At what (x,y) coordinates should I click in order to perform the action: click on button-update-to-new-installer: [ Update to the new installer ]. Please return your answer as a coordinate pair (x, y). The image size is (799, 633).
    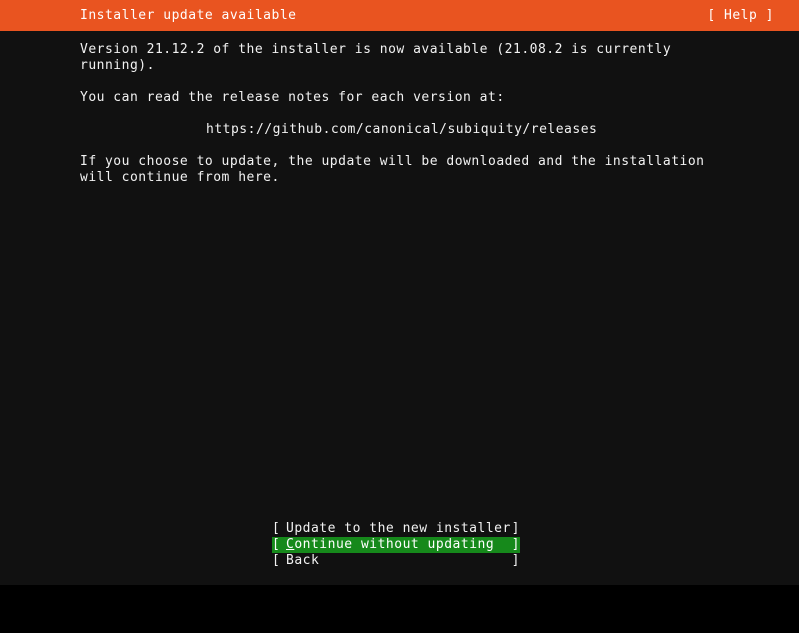
    Looking at the image, I should click on (396, 529).